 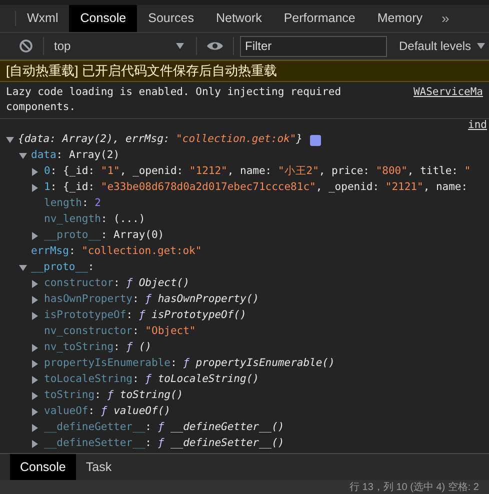 What do you see at coordinates (120, 46) in the screenshot?
I see `context-dropdown: top` at bounding box center [120, 46].